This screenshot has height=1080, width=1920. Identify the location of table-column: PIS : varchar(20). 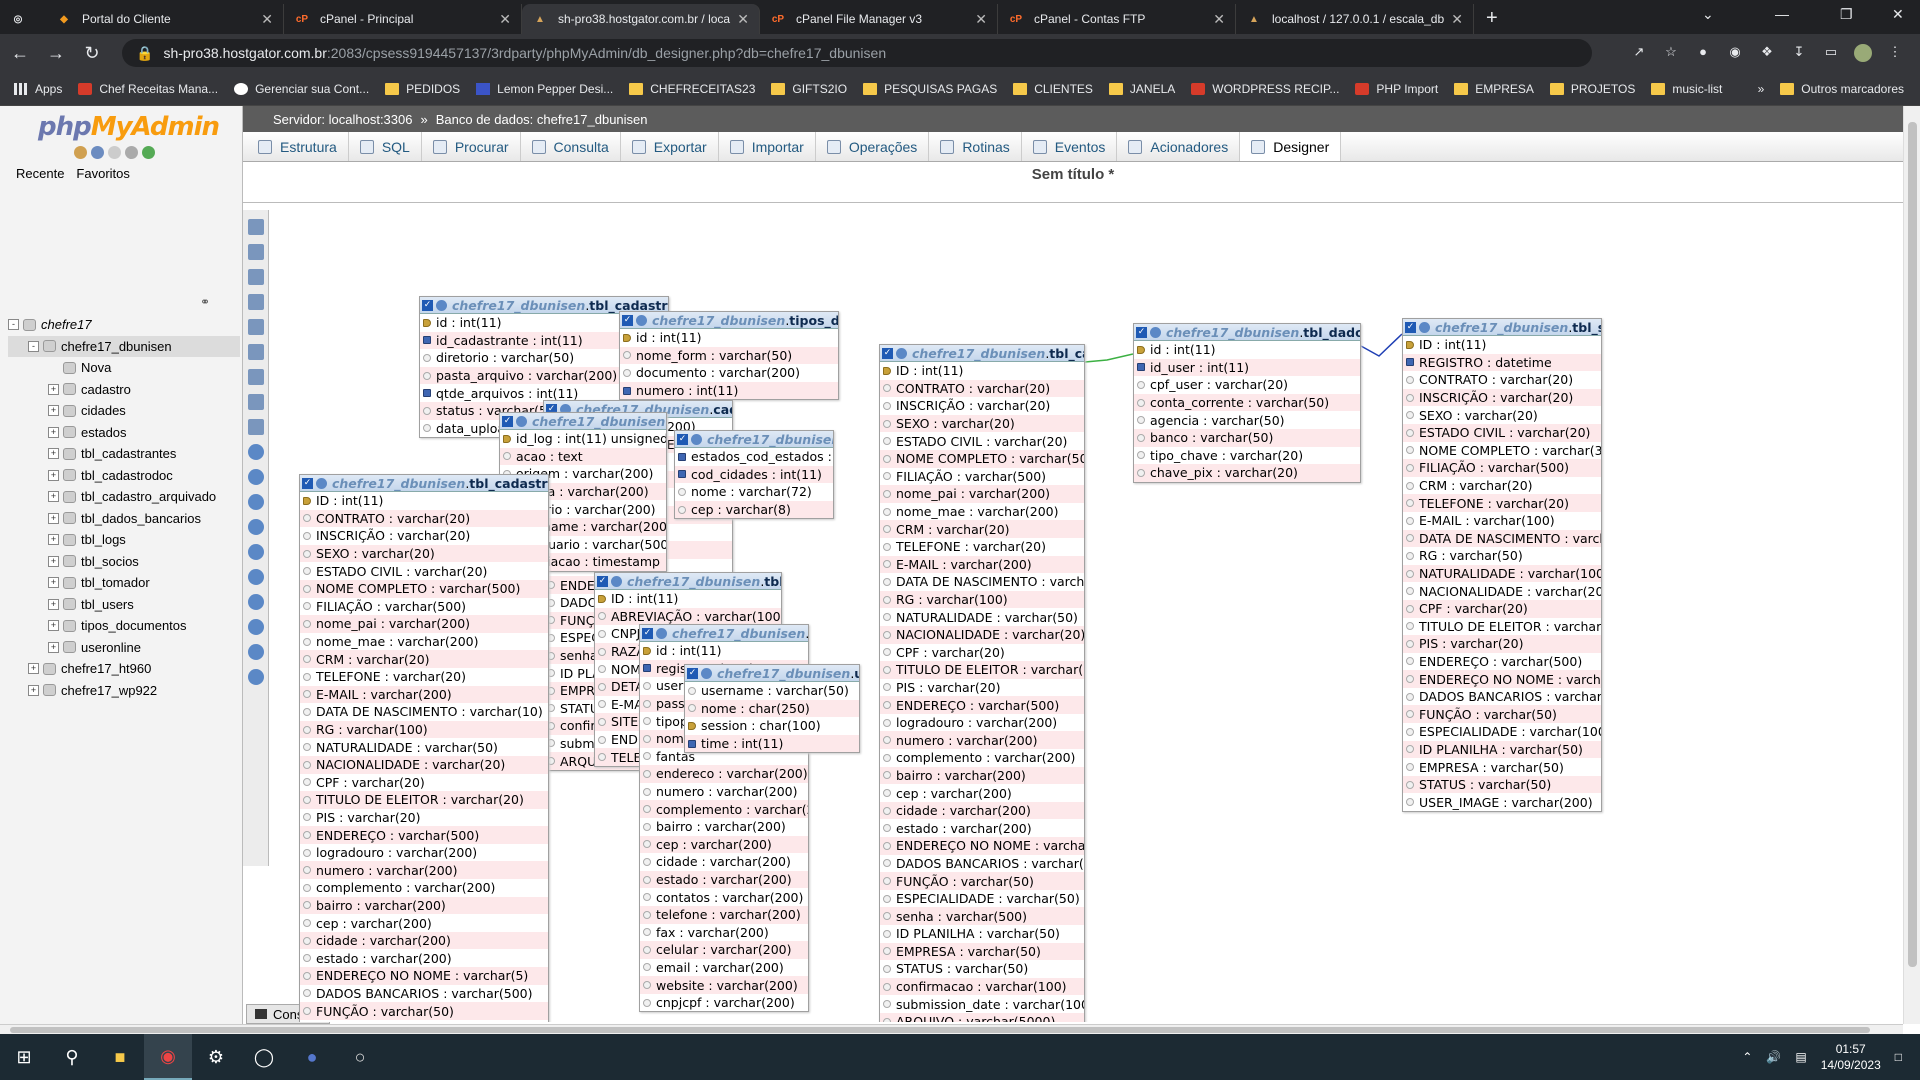
(424, 817).